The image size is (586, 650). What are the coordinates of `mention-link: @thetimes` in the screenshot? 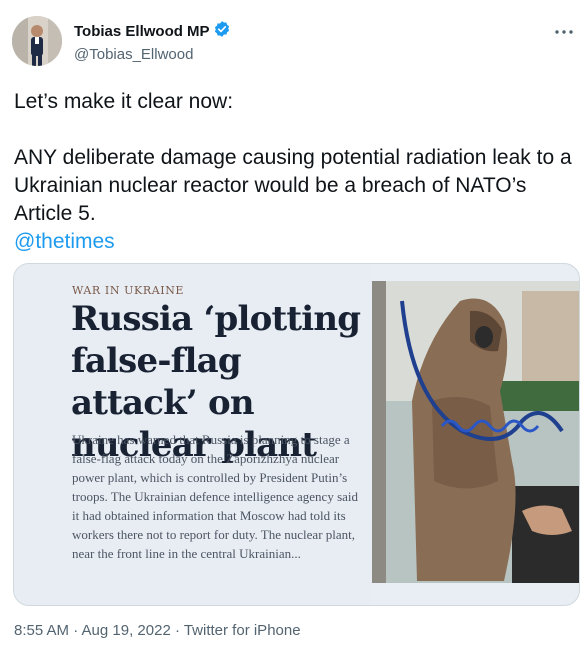 It's located at (64, 241).